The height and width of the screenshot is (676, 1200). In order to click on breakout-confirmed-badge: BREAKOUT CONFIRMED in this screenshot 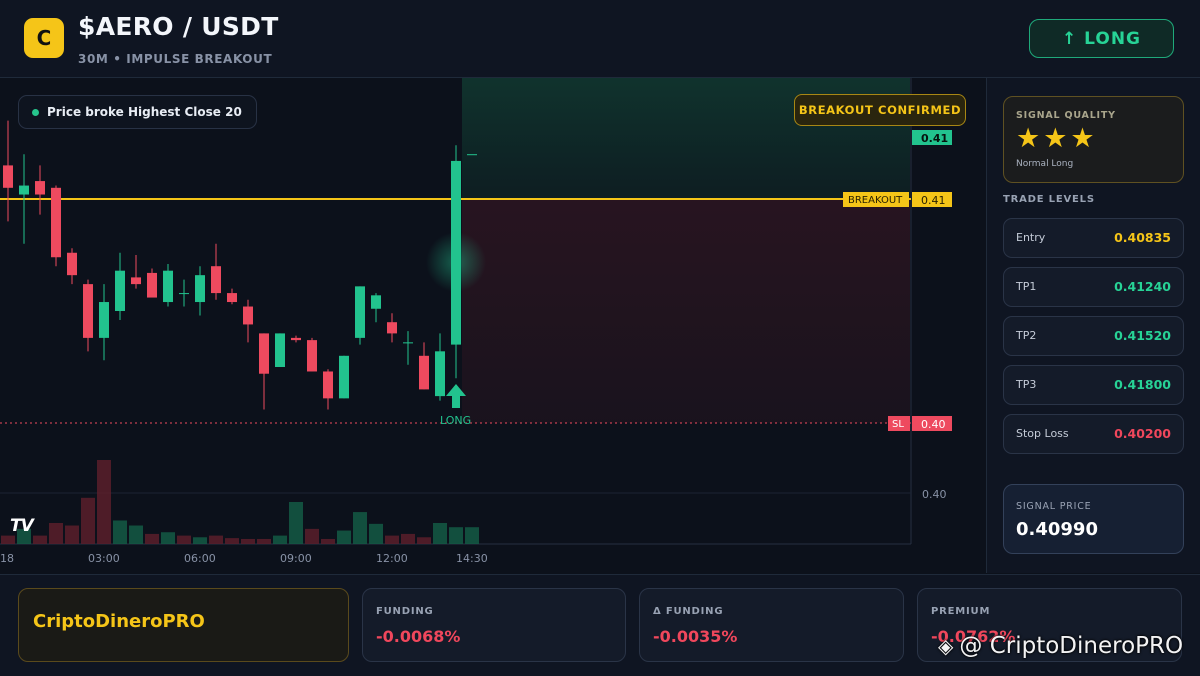, I will do `click(880, 110)`.